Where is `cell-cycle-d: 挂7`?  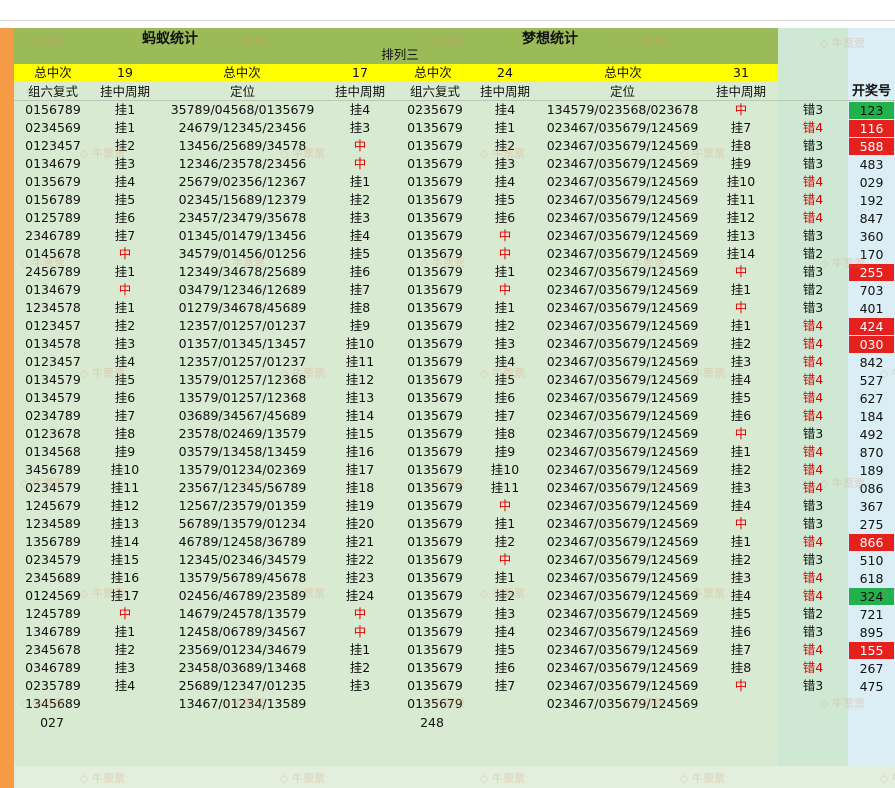 cell-cycle-d: 挂7 is located at coordinates (741, 649).